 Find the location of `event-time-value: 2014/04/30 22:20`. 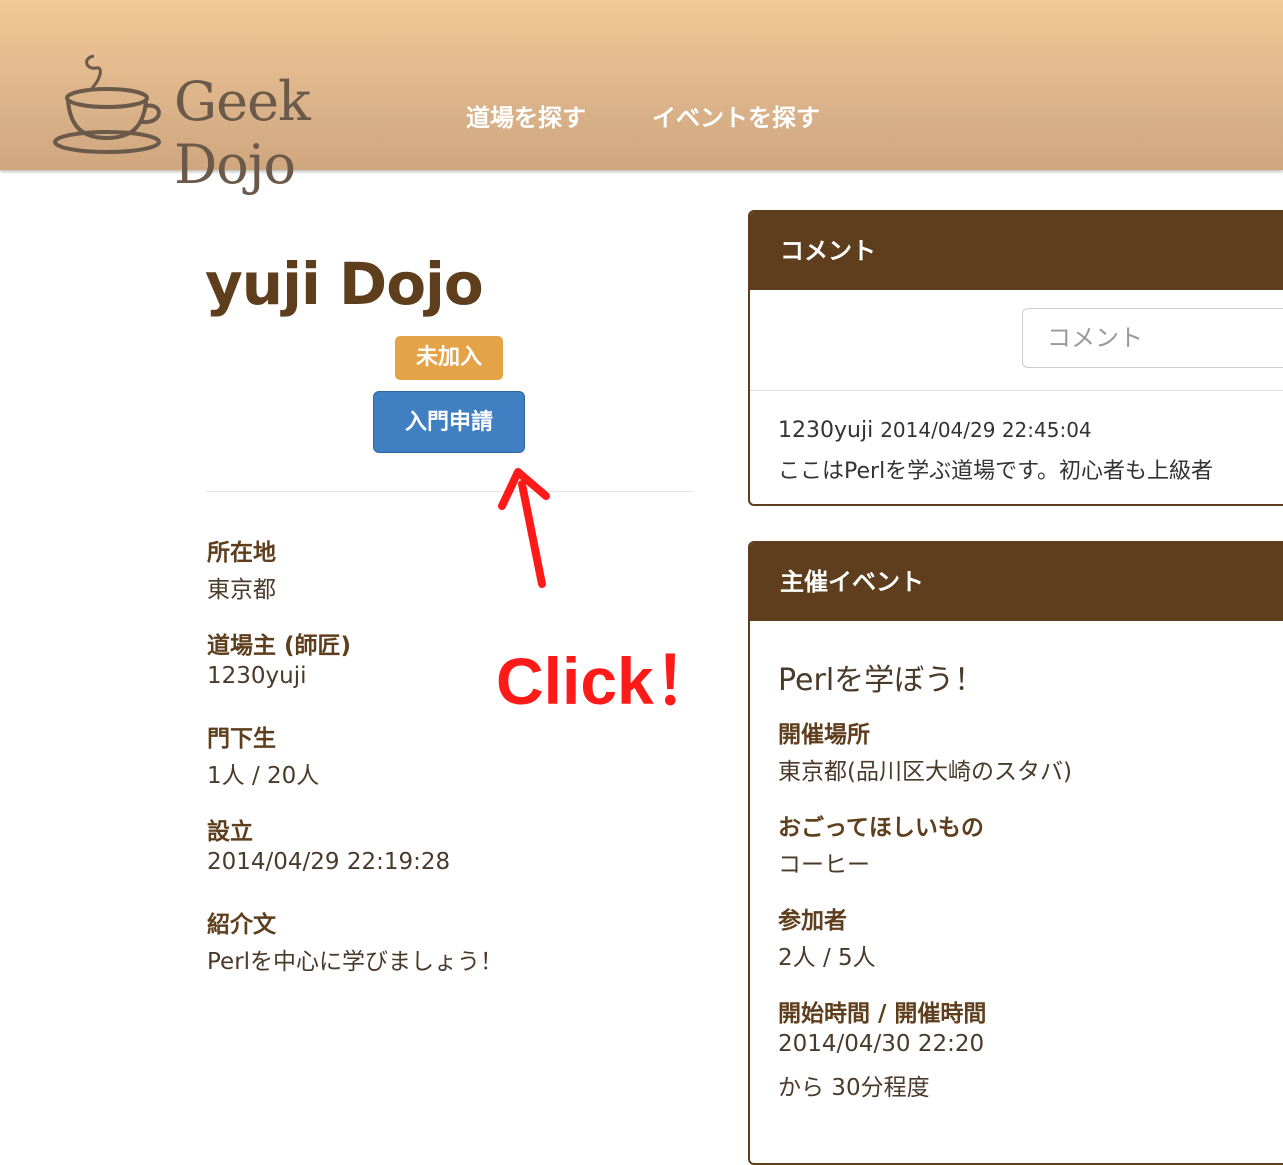

event-time-value: 2014/04/30 22:20 is located at coordinates (881, 1044).